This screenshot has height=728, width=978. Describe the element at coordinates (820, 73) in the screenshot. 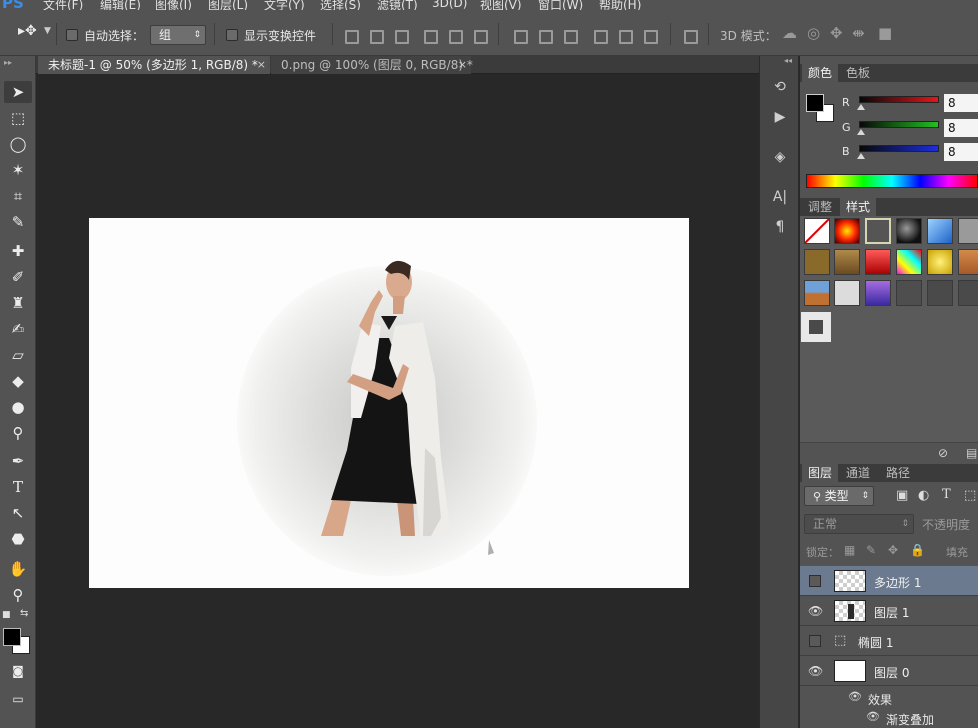

I see `tab-color: 颜色` at that location.